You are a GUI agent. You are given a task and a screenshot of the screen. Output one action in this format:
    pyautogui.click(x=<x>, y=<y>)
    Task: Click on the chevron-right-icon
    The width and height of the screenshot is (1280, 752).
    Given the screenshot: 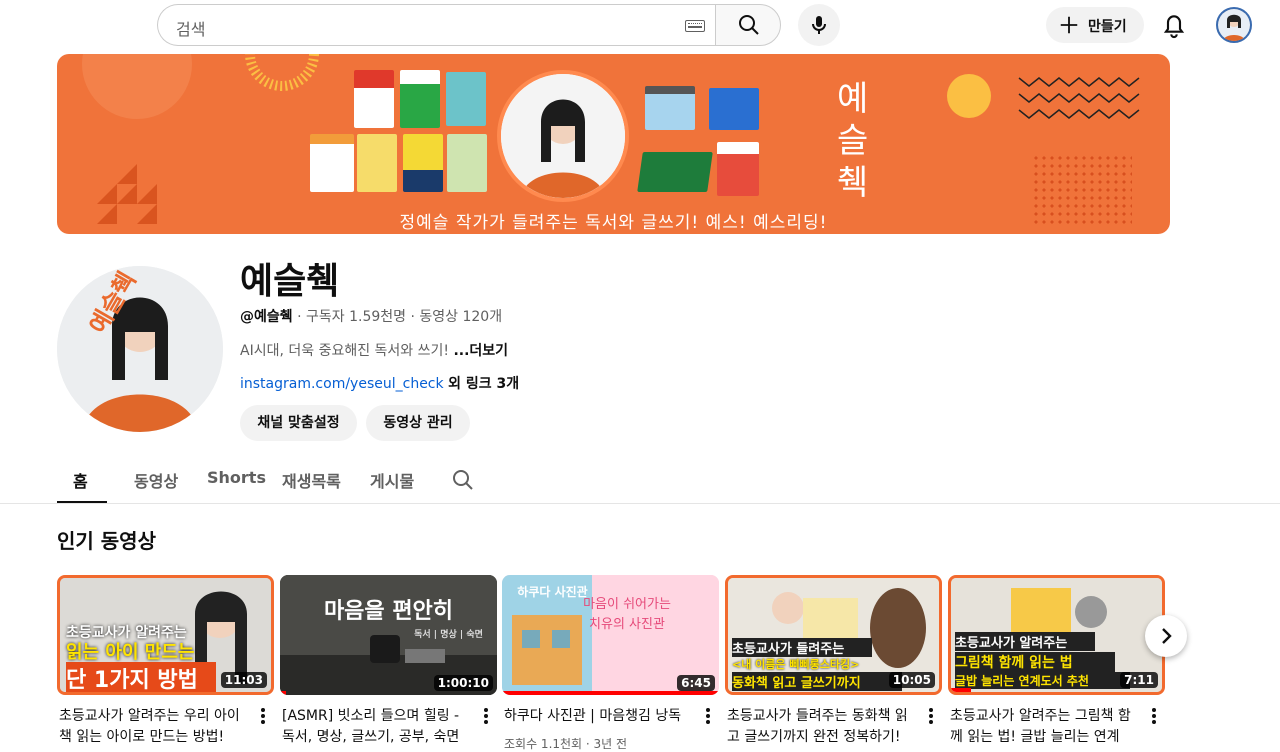 What is the action you would take?
    pyautogui.click(x=1167, y=636)
    